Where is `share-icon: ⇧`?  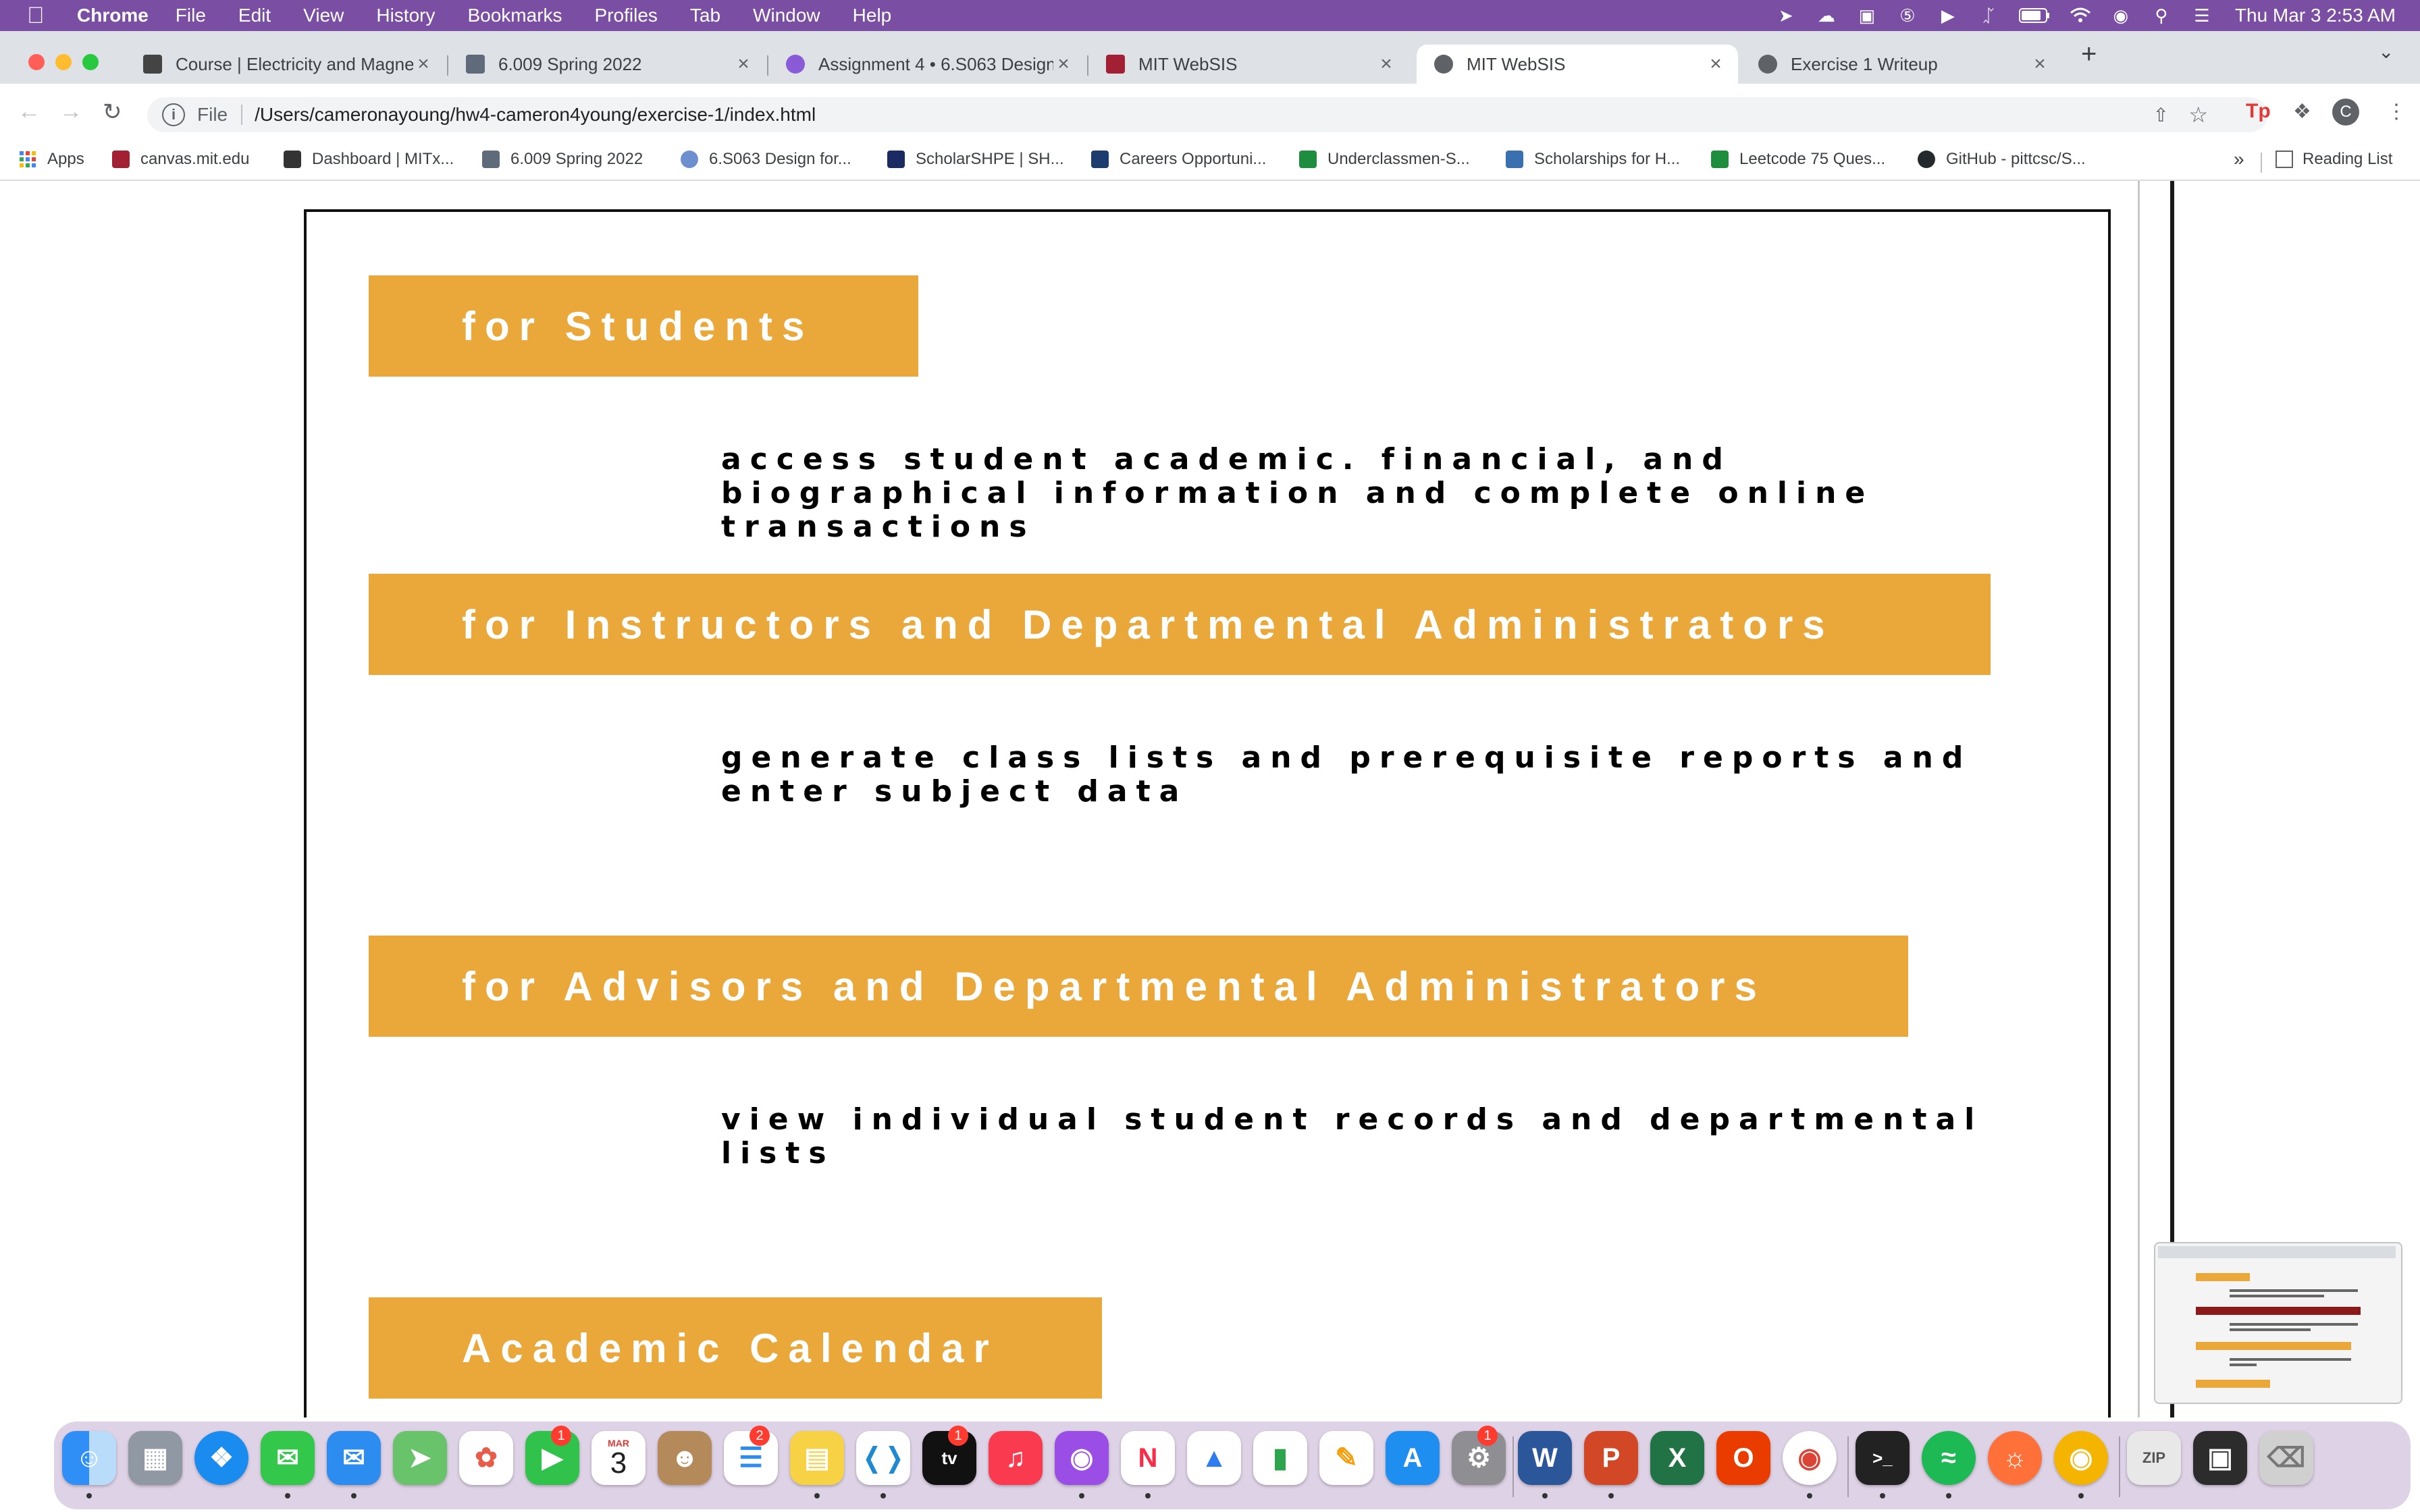 share-icon: ⇧ is located at coordinates (2161, 115).